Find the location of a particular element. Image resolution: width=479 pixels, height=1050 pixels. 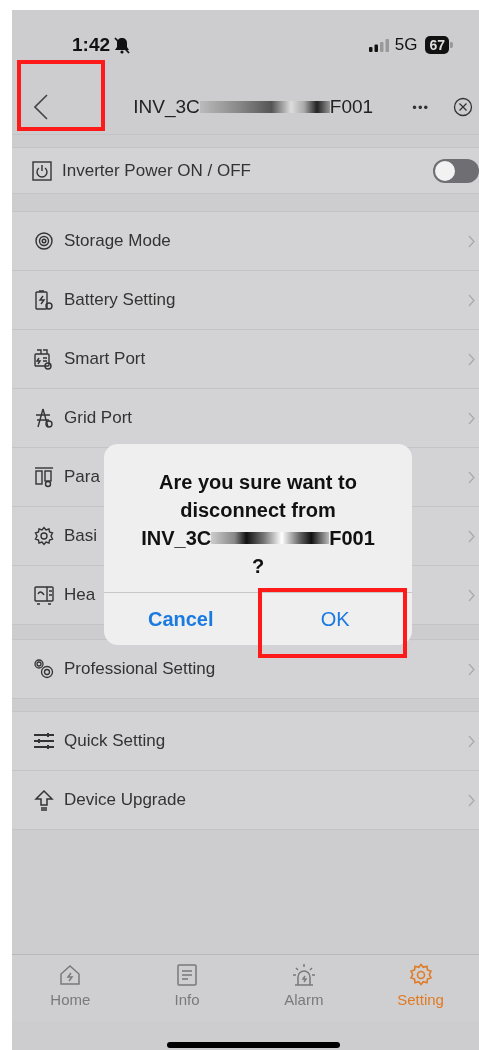

cancel-button: Cancel is located at coordinates (181, 619).